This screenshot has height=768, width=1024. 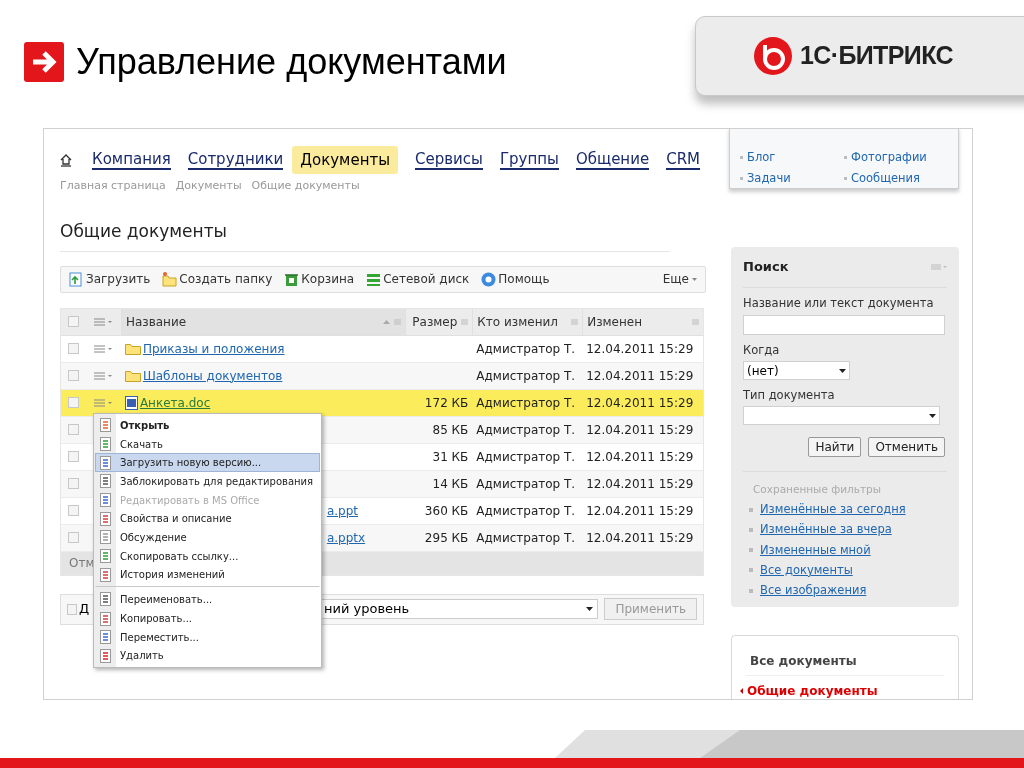 What do you see at coordinates (235, 160) in the screenshot?
I see `nav-tab: Сотрудники` at bounding box center [235, 160].